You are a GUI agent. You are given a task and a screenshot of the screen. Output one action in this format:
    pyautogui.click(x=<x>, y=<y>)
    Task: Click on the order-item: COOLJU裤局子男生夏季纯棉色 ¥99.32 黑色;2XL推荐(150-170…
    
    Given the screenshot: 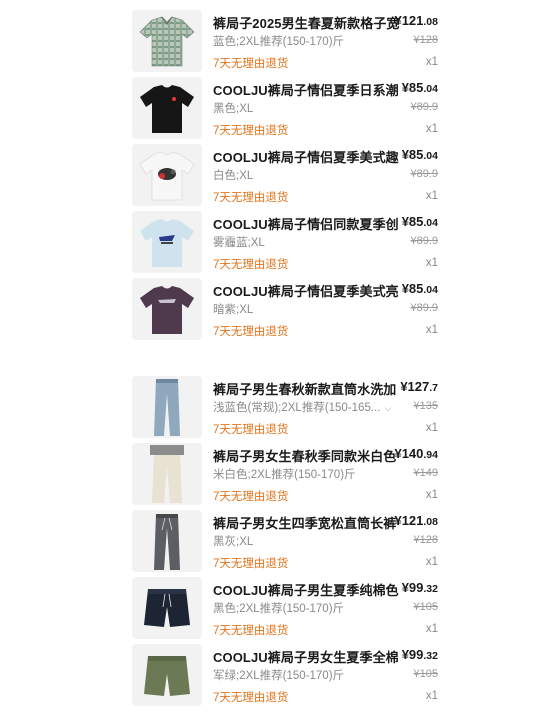 What is the action you would take?
    pyautogui.click(x=285, y=608)
    